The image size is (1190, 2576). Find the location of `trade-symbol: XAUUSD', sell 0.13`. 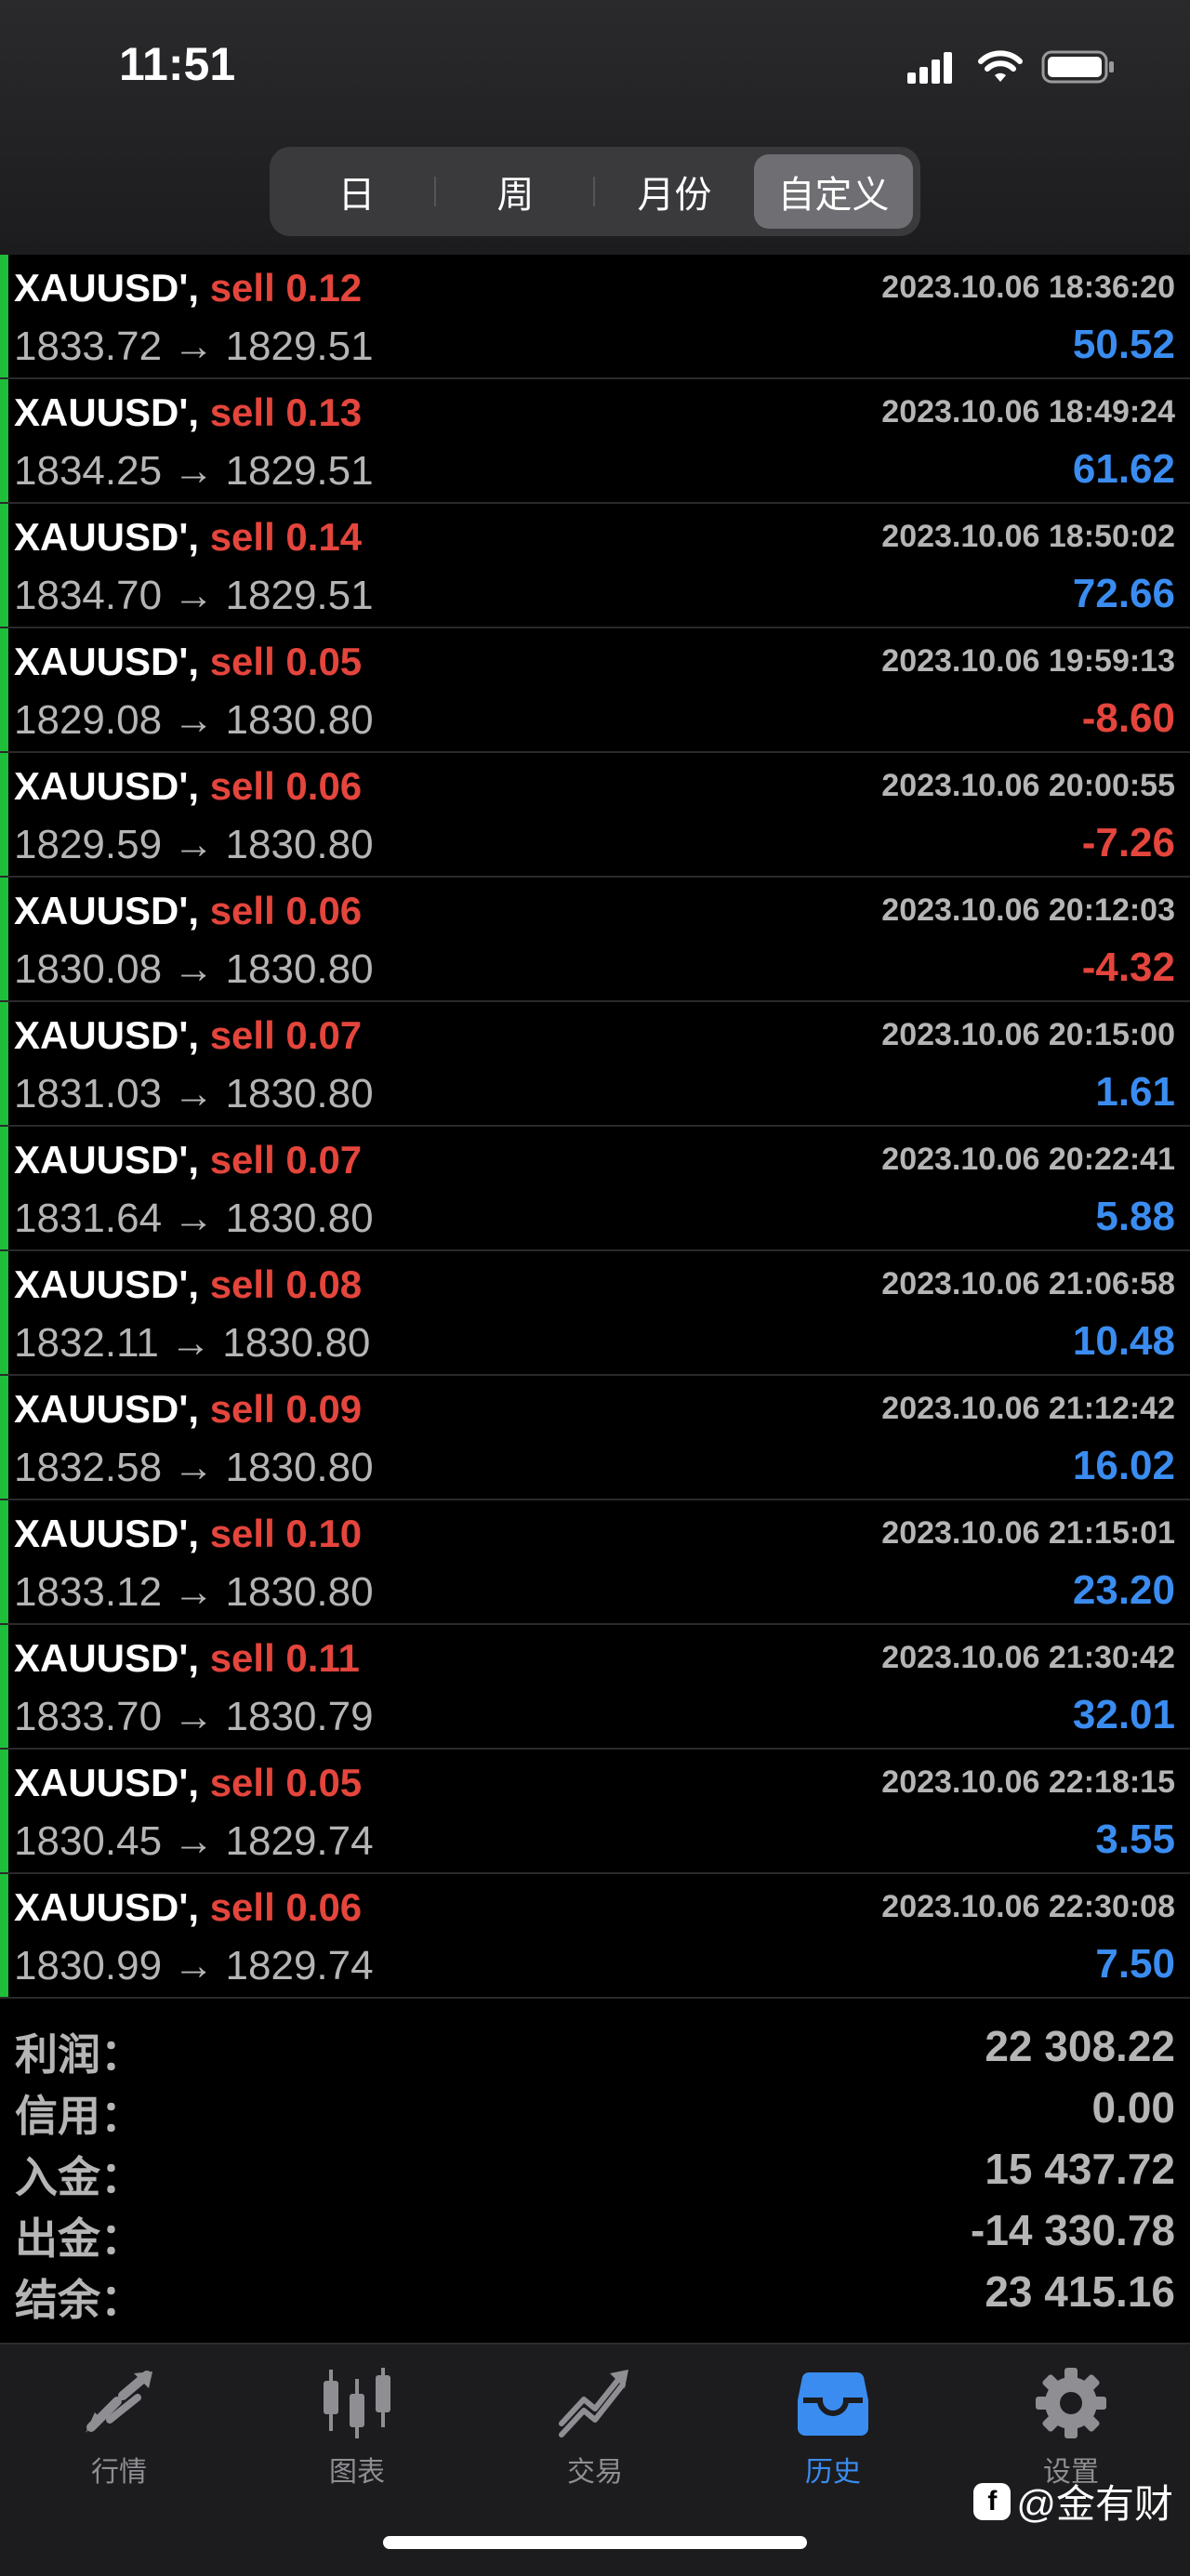

trade-symbol: XAUUSD', sell 0.13 is located at coordinates (188, 412).